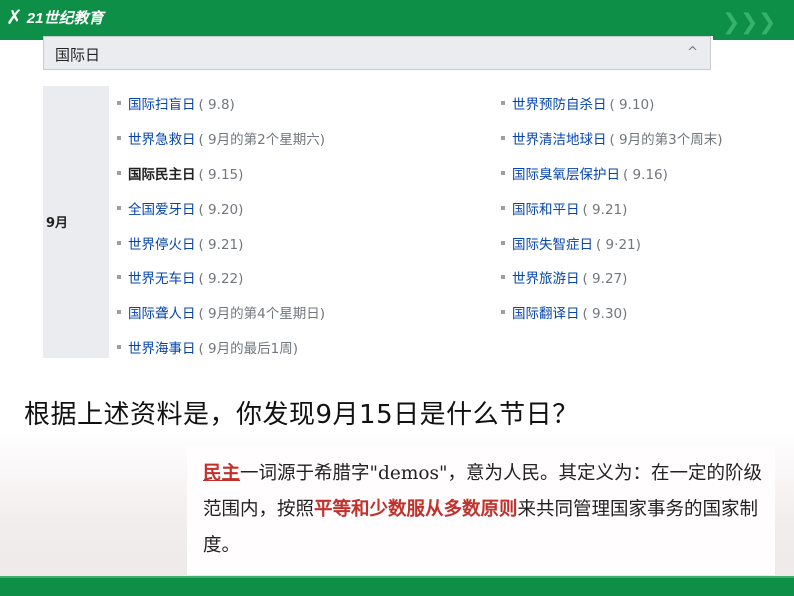 This screenshot has width=794, height=596. I want to click on day-entry: 国际翻译日( 9.30), so click(569, 312).